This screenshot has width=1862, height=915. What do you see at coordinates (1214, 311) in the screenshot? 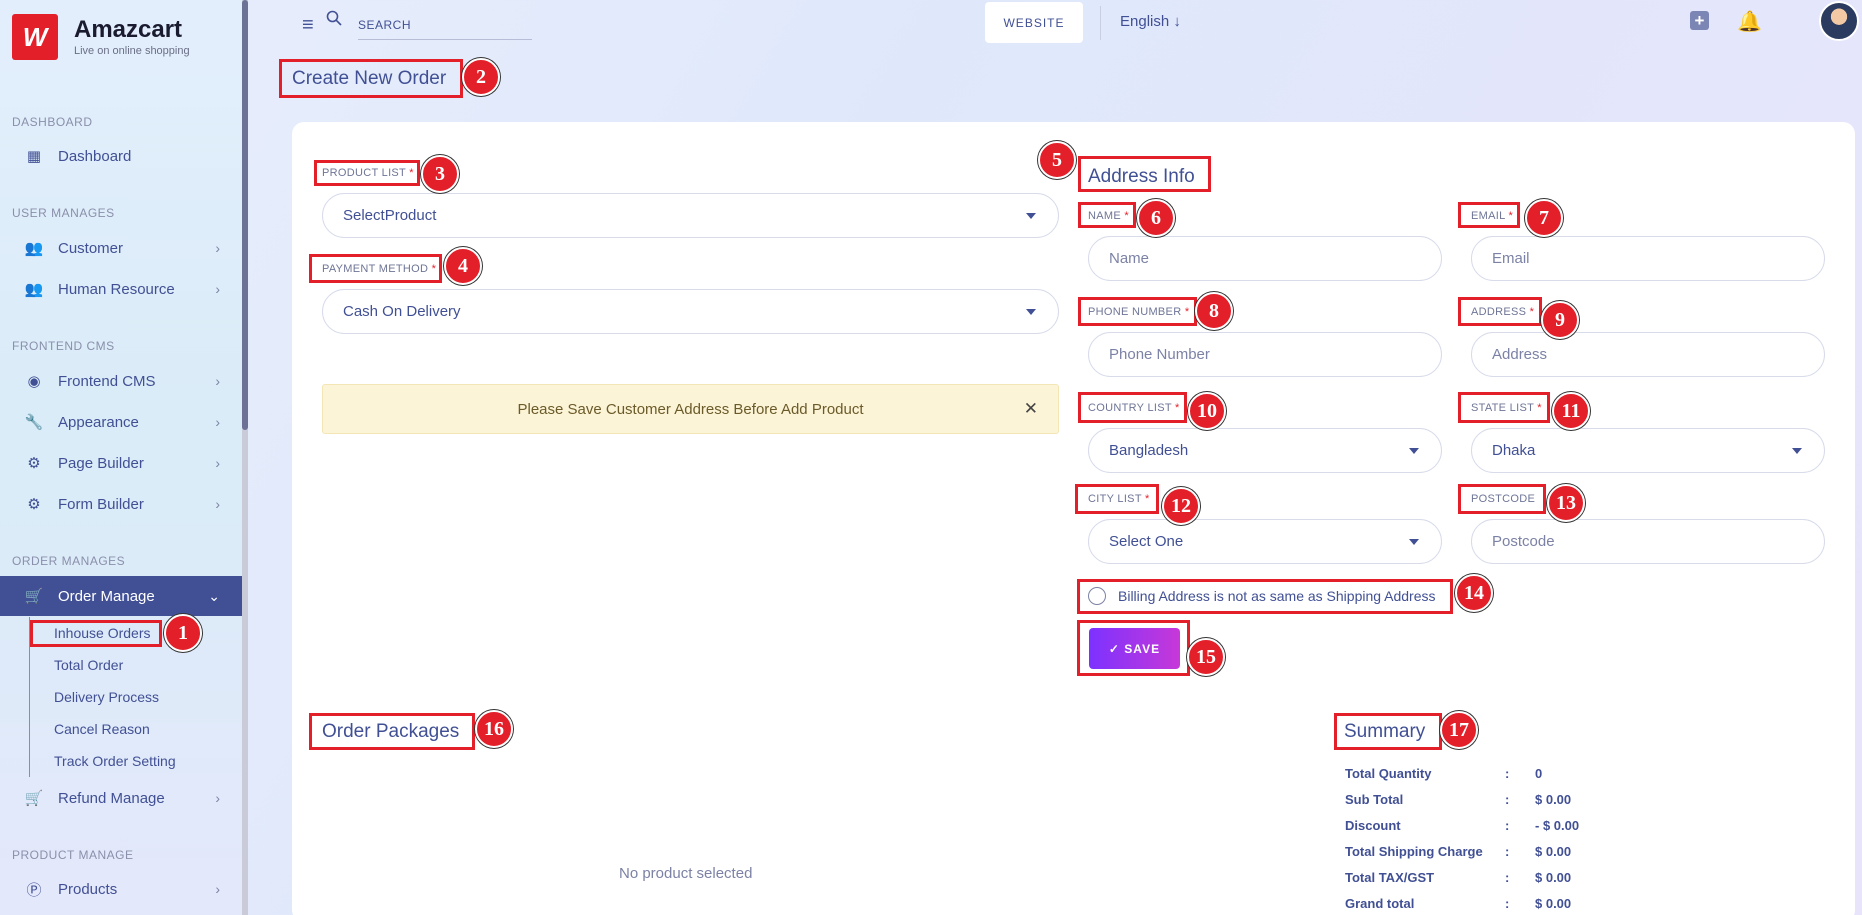
I see `annotation-badge: 8` at bounding box center [1214, 311].